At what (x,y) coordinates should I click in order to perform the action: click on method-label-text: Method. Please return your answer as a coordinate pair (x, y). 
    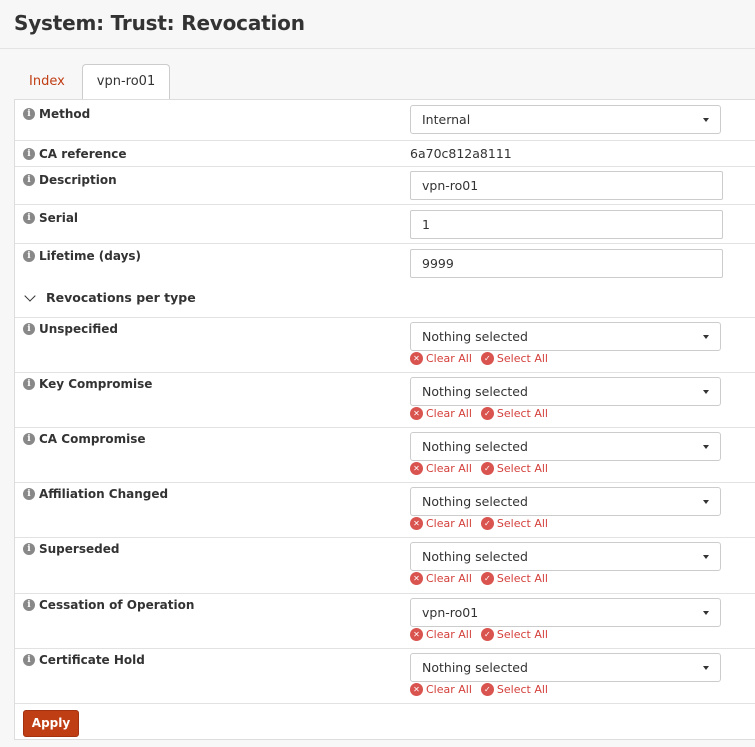
    Looking at the image, I should click on (65, 114).